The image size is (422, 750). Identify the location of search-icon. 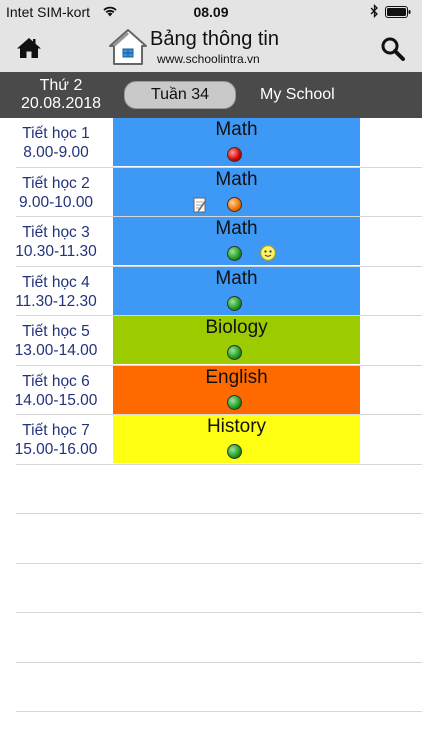
(393, 49).